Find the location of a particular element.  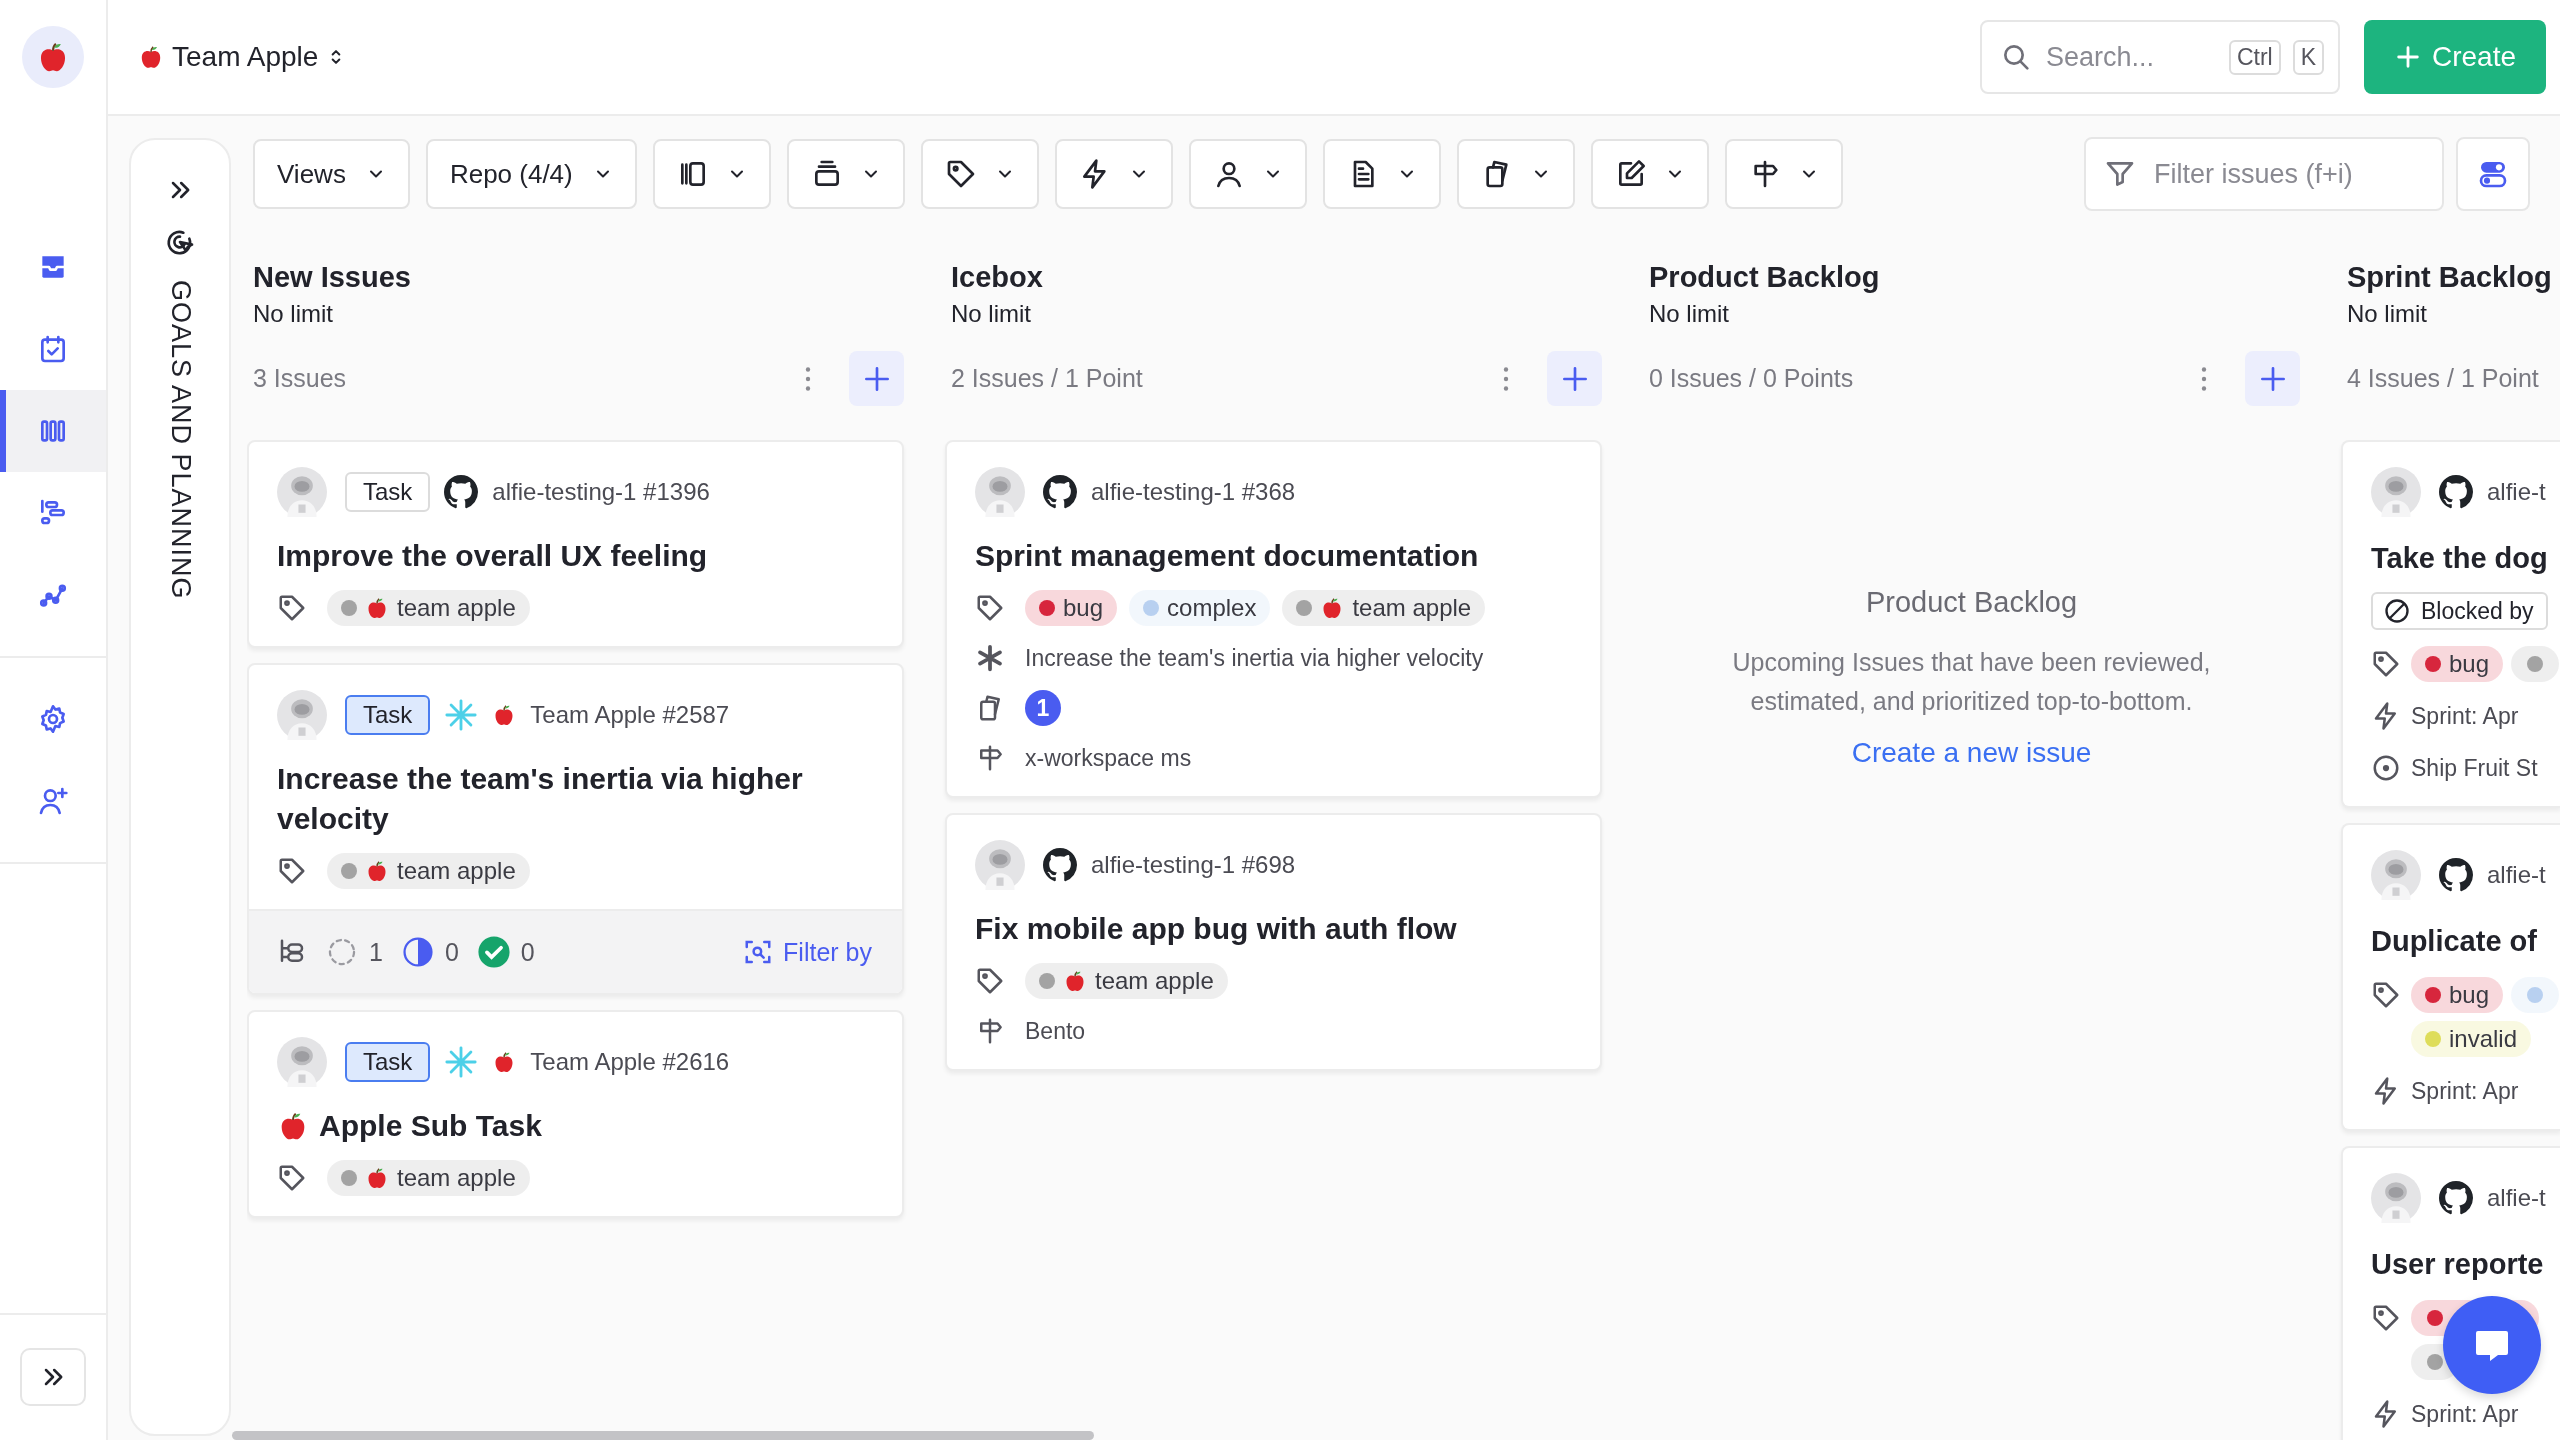

shortcut-key: Ctrl is located at coordinates (2254, 57).